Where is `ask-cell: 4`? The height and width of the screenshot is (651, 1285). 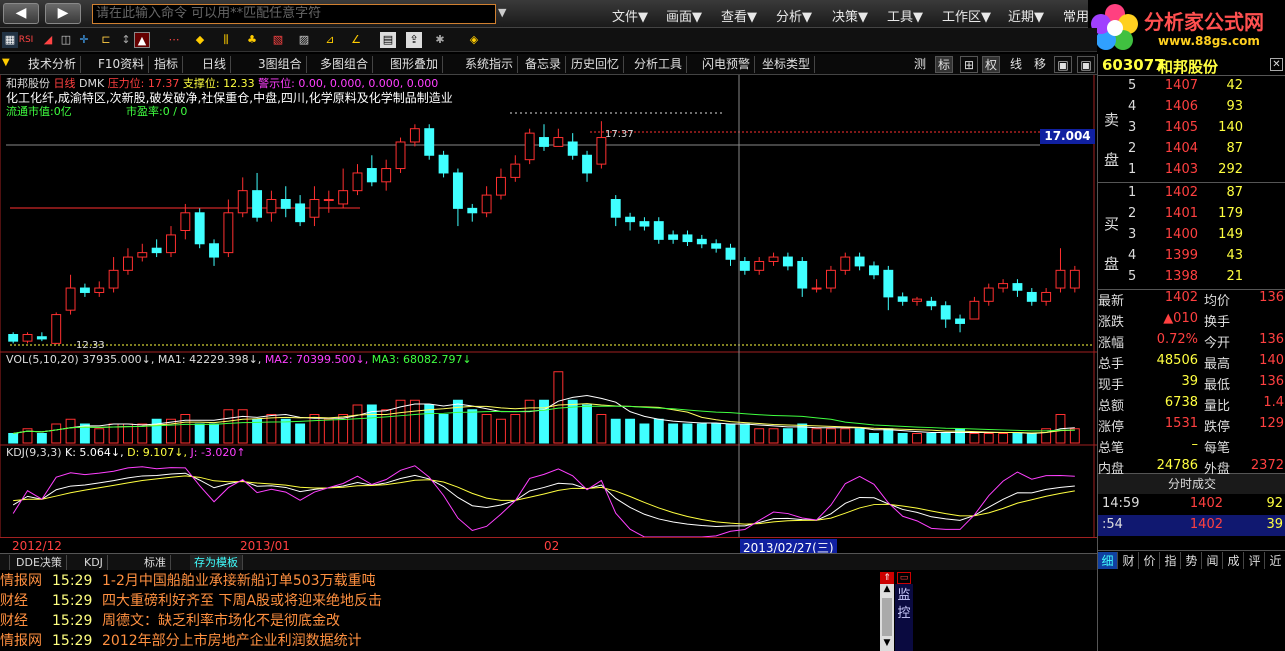
ask-cell: 4 is located at coordinates (1132, 106).